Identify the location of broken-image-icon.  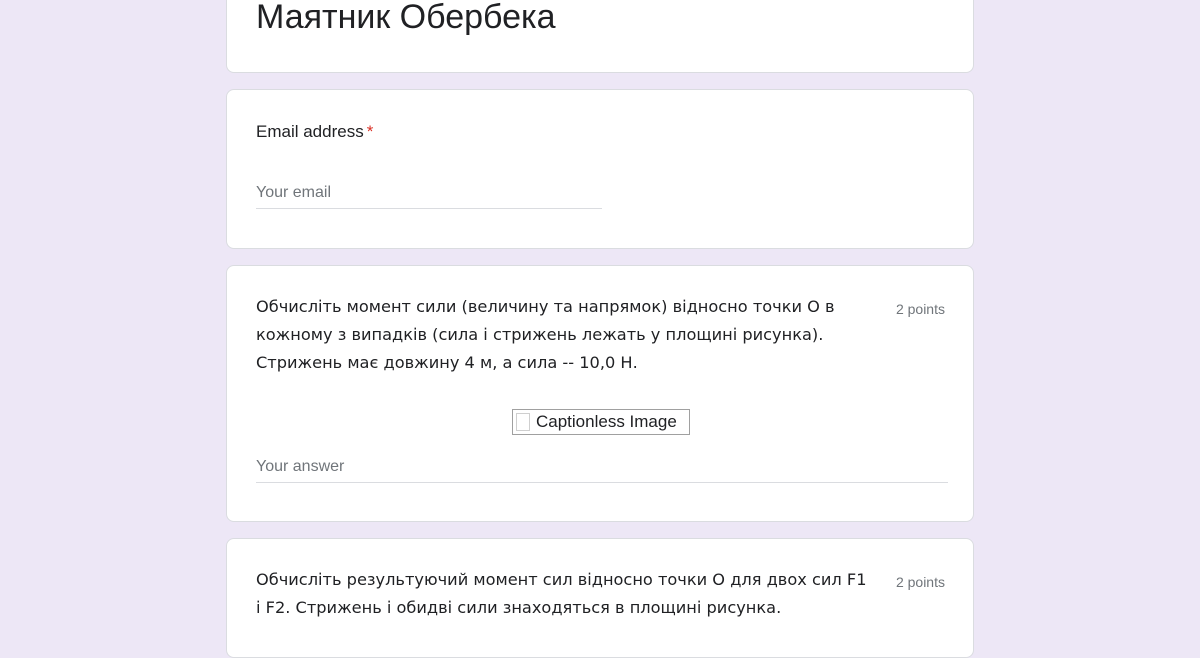
(523, 422).